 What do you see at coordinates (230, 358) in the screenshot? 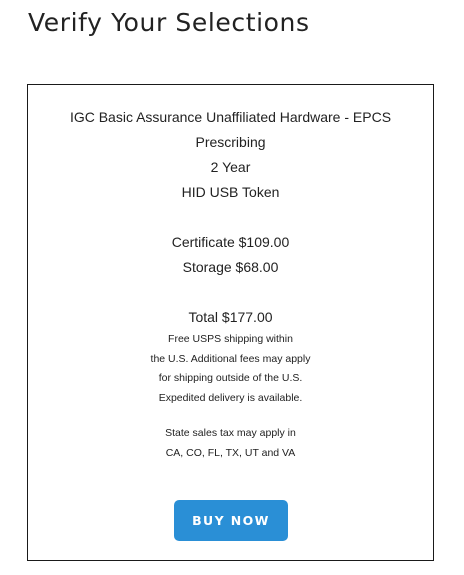
I see `shipping-note-line: the U.S. Additional fees may apply` at bounding box center [230, 358].